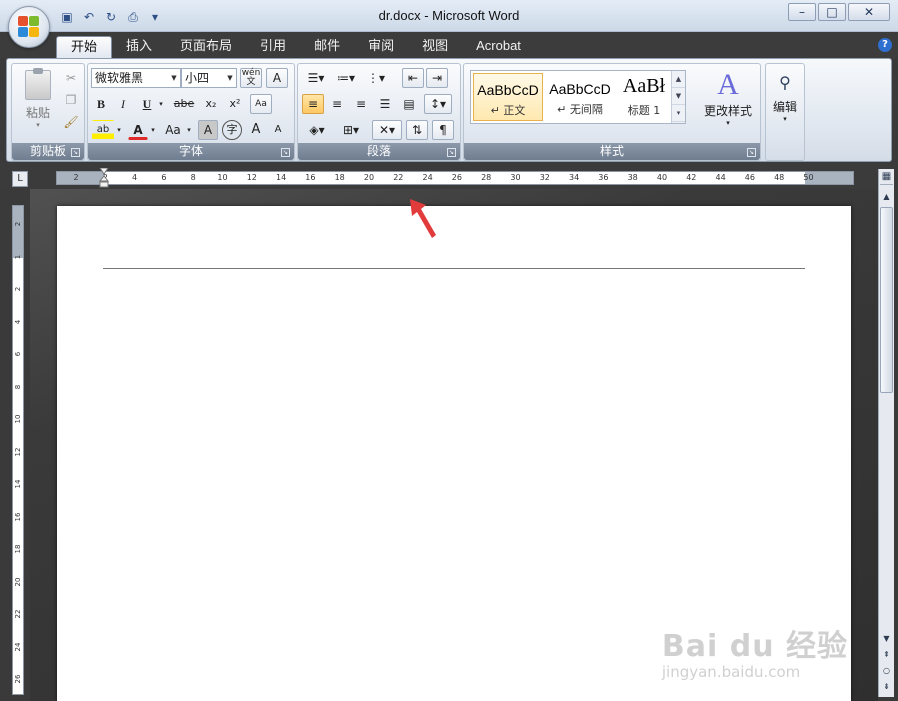  Describe the element at coordinates (802, 12) in the screenshot. I see `minimize-button: –` at that location.